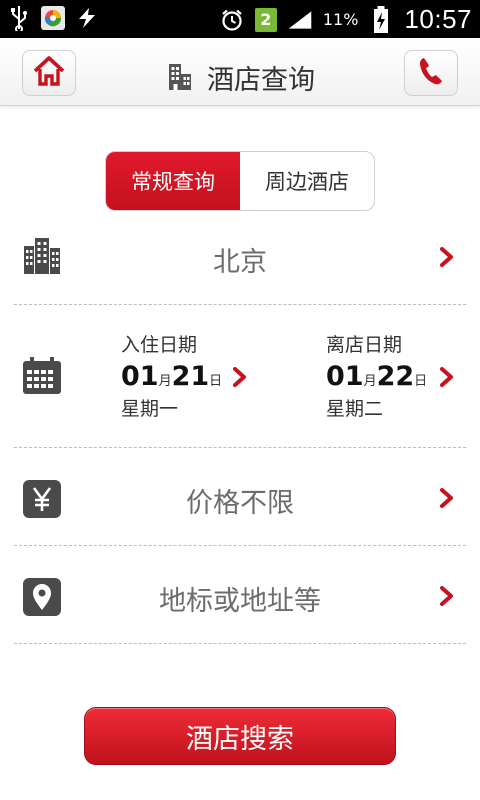  I want to click on checkout-date-picker: 离店日期 01月22日 星期二, so click(376, 375).